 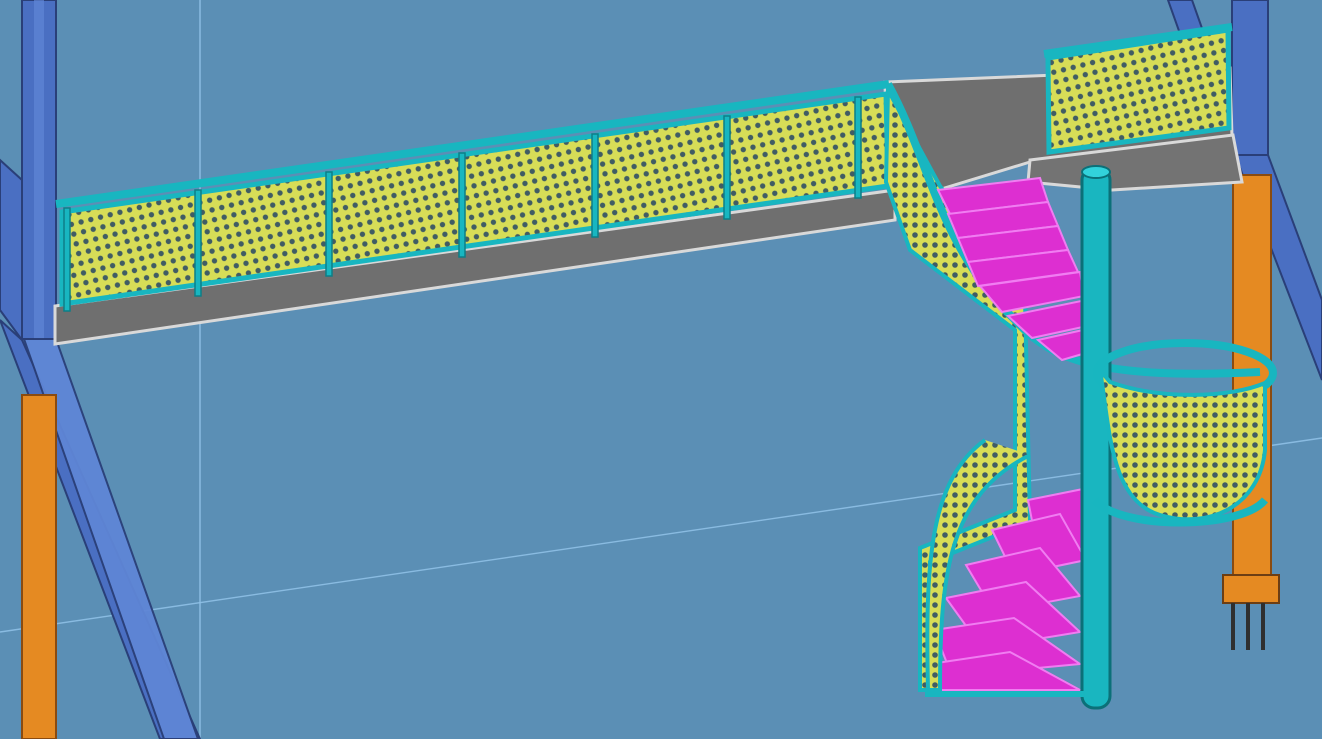 What do you see at coordinates (1096, 172) in the screenshot?
I see `stair-center-post-cap` at bounding box center [1096, 172].